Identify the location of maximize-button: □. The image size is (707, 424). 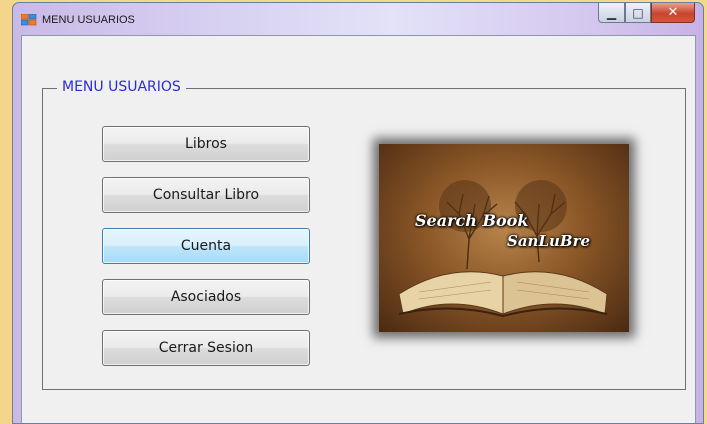
(638, 13).